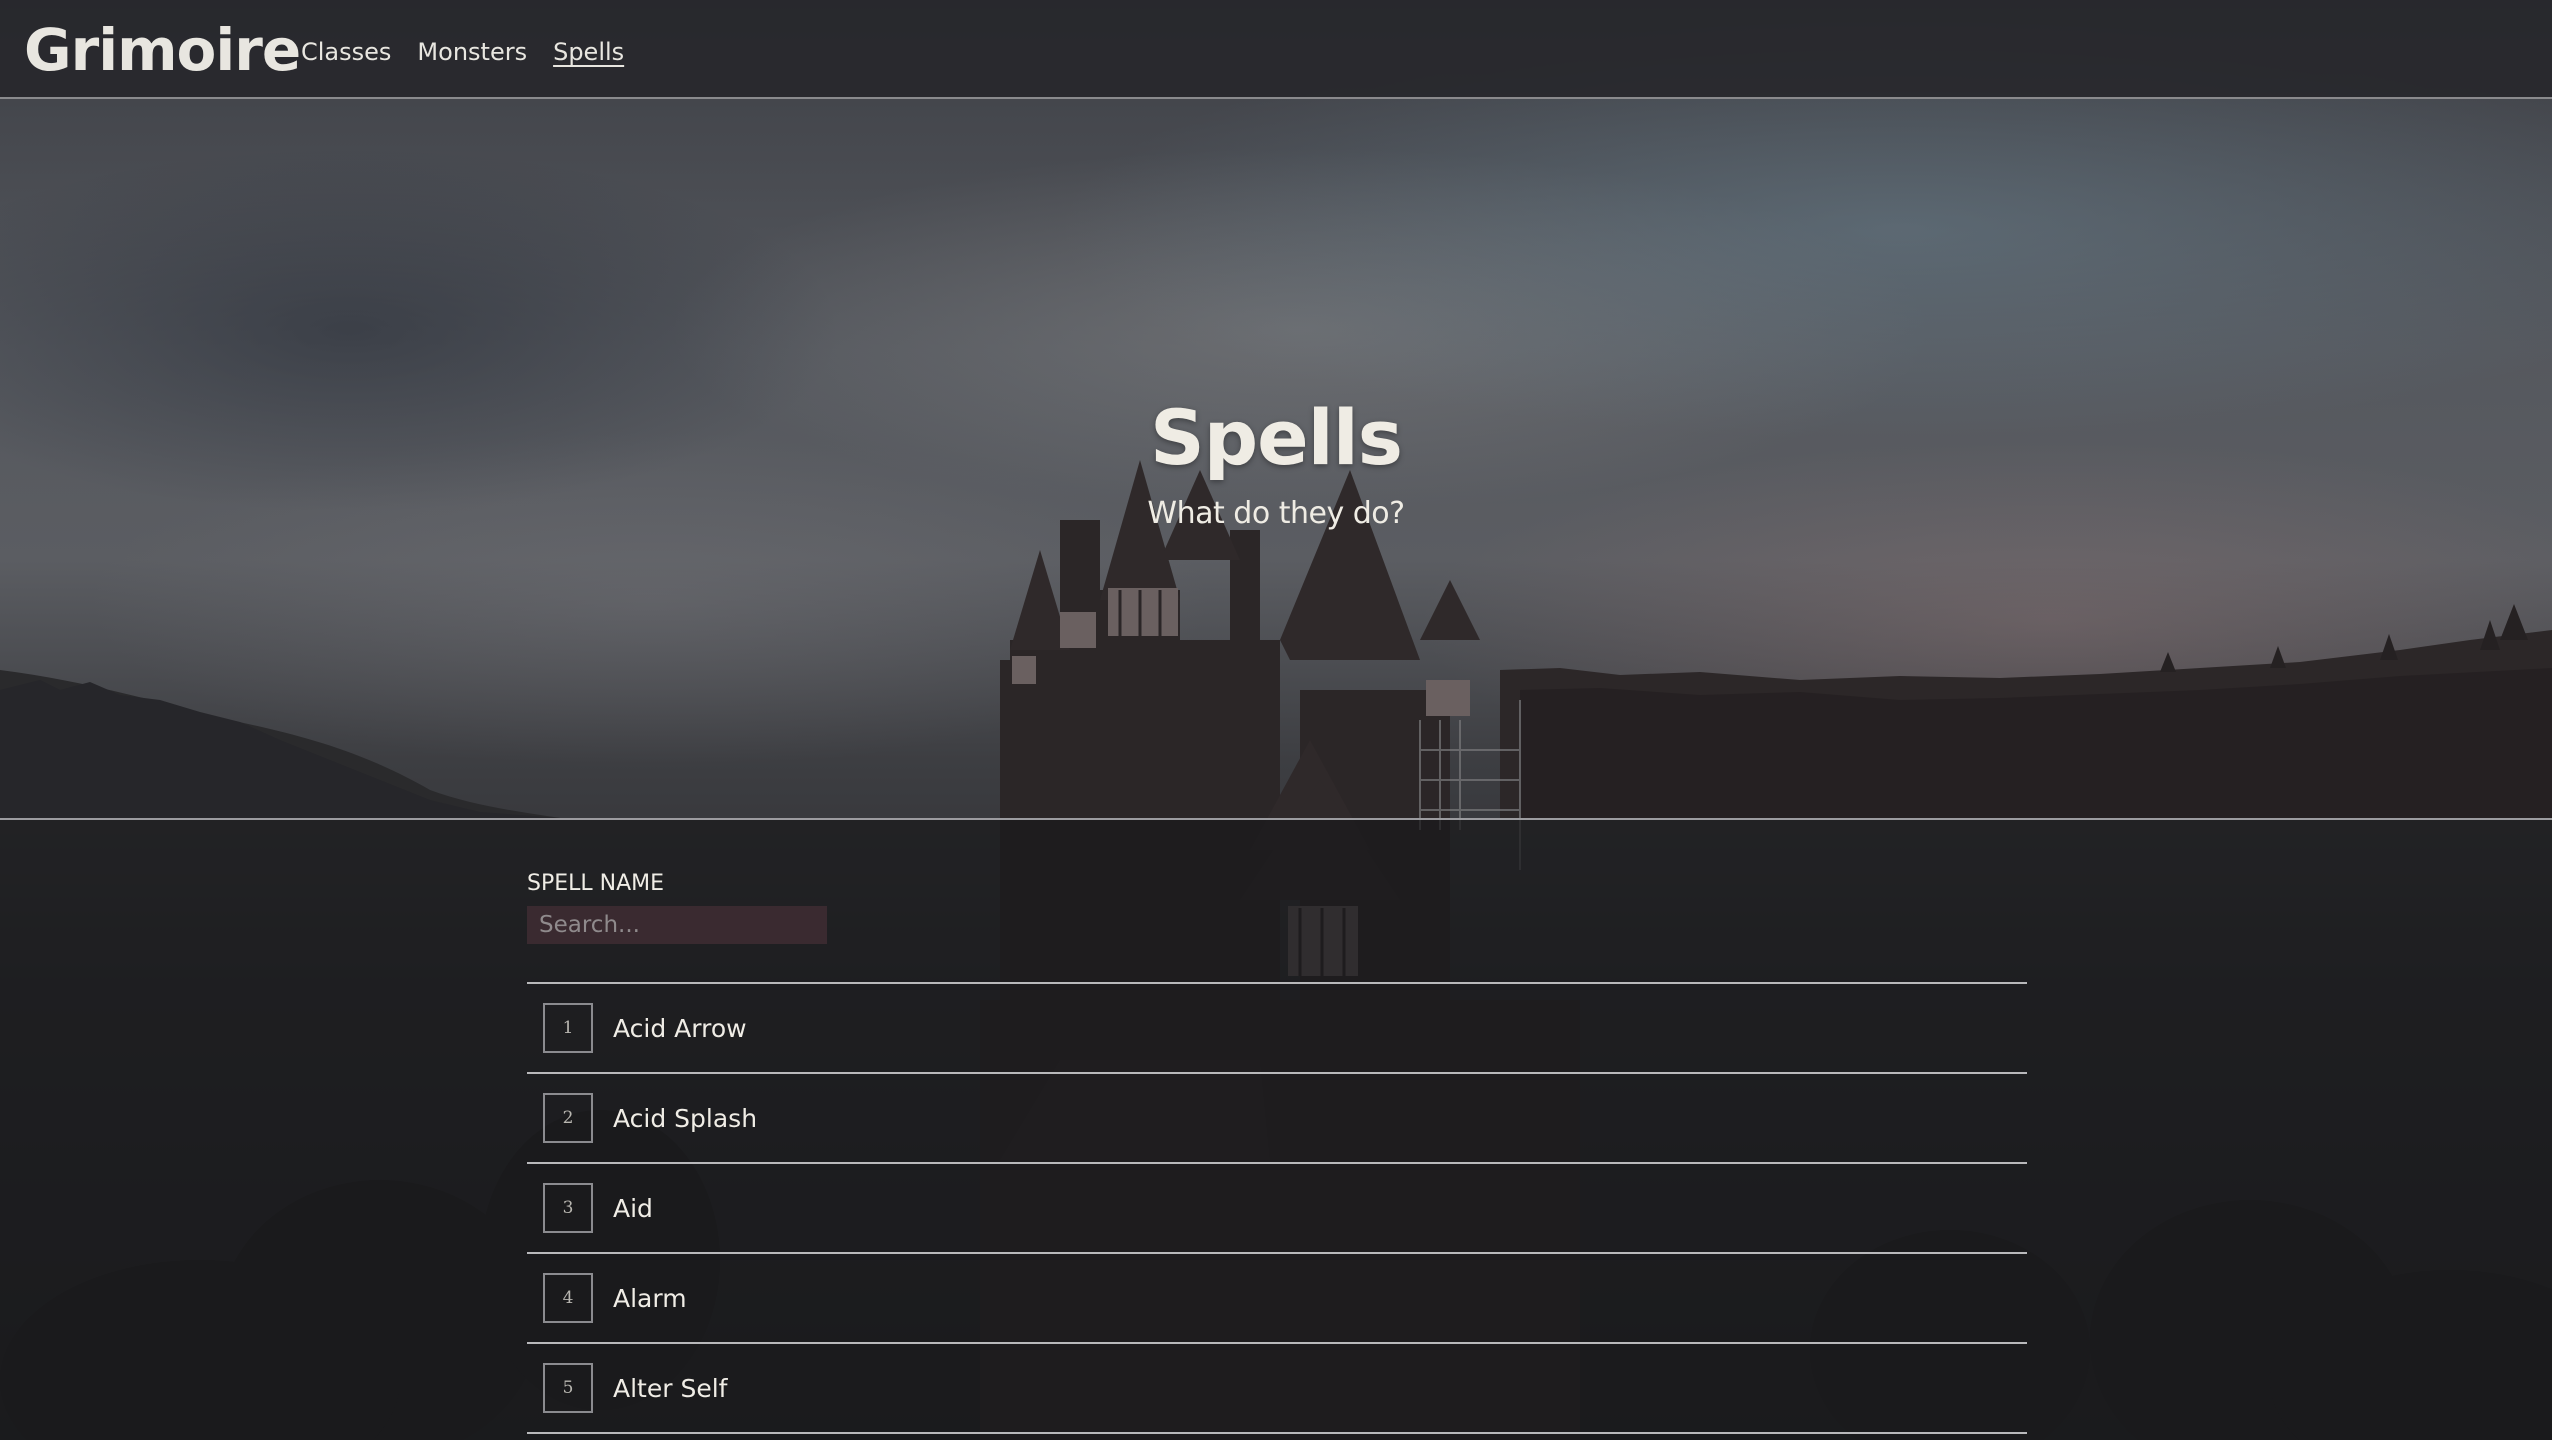 Image resolution: width=2552 pixels, height=1440 pixels. I want to click on spell-name-label: SPELL NAME, so click(596, 883).